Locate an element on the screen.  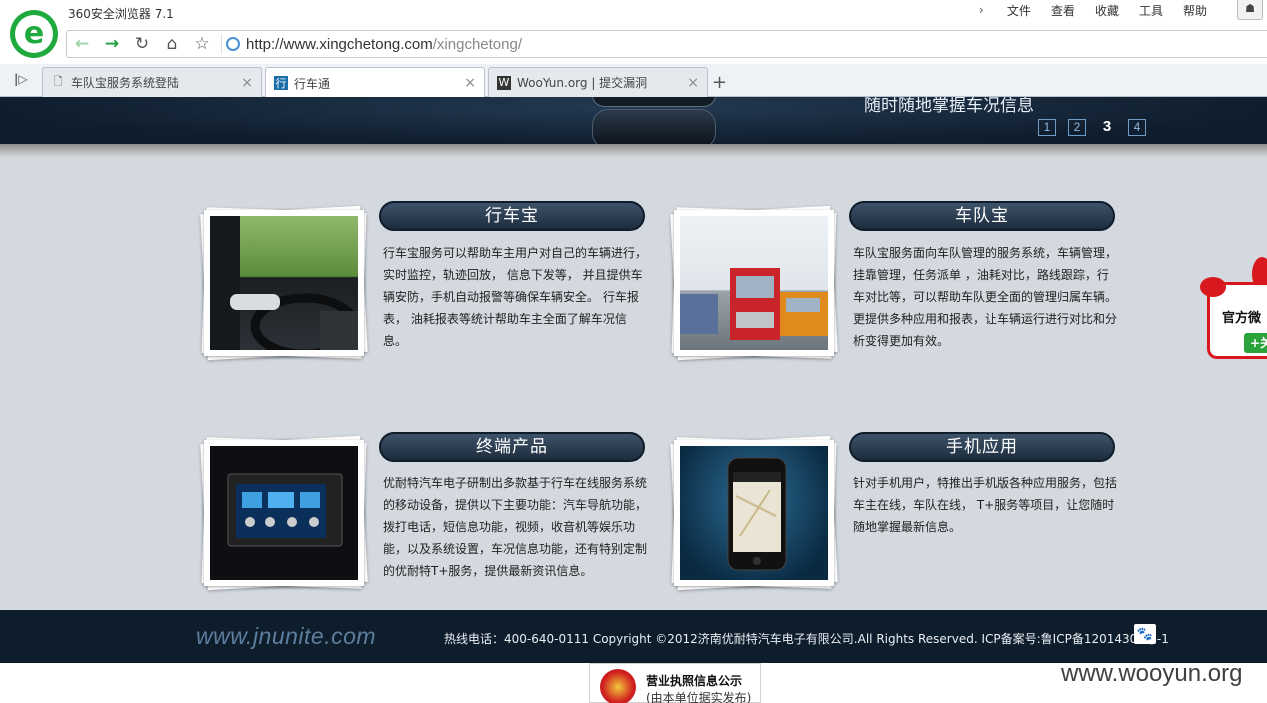
truck-cab-image is located at coordinates (284, 283).